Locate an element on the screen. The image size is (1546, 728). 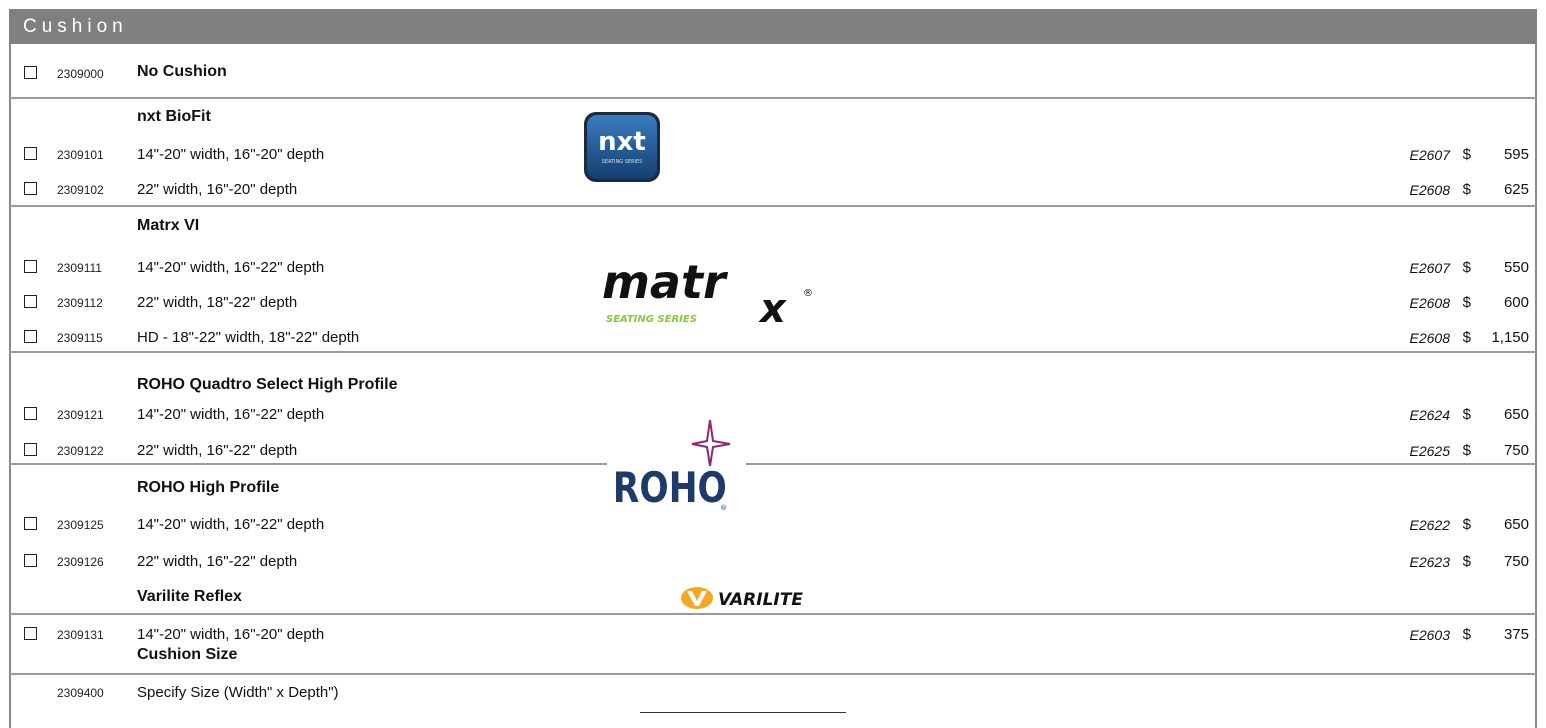
hcpcs-code: E2603 is located at coordinates (1429, 635).